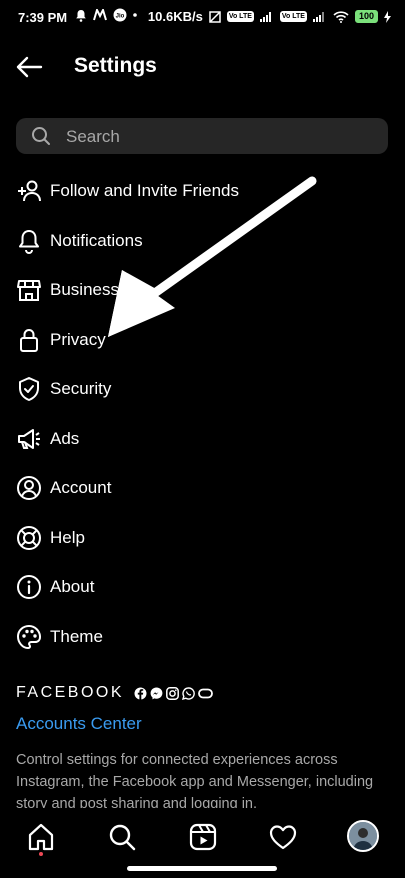  Describe the element at coordinates (212, 256) in the screenshot. I see `annotation-arrow` at that location.